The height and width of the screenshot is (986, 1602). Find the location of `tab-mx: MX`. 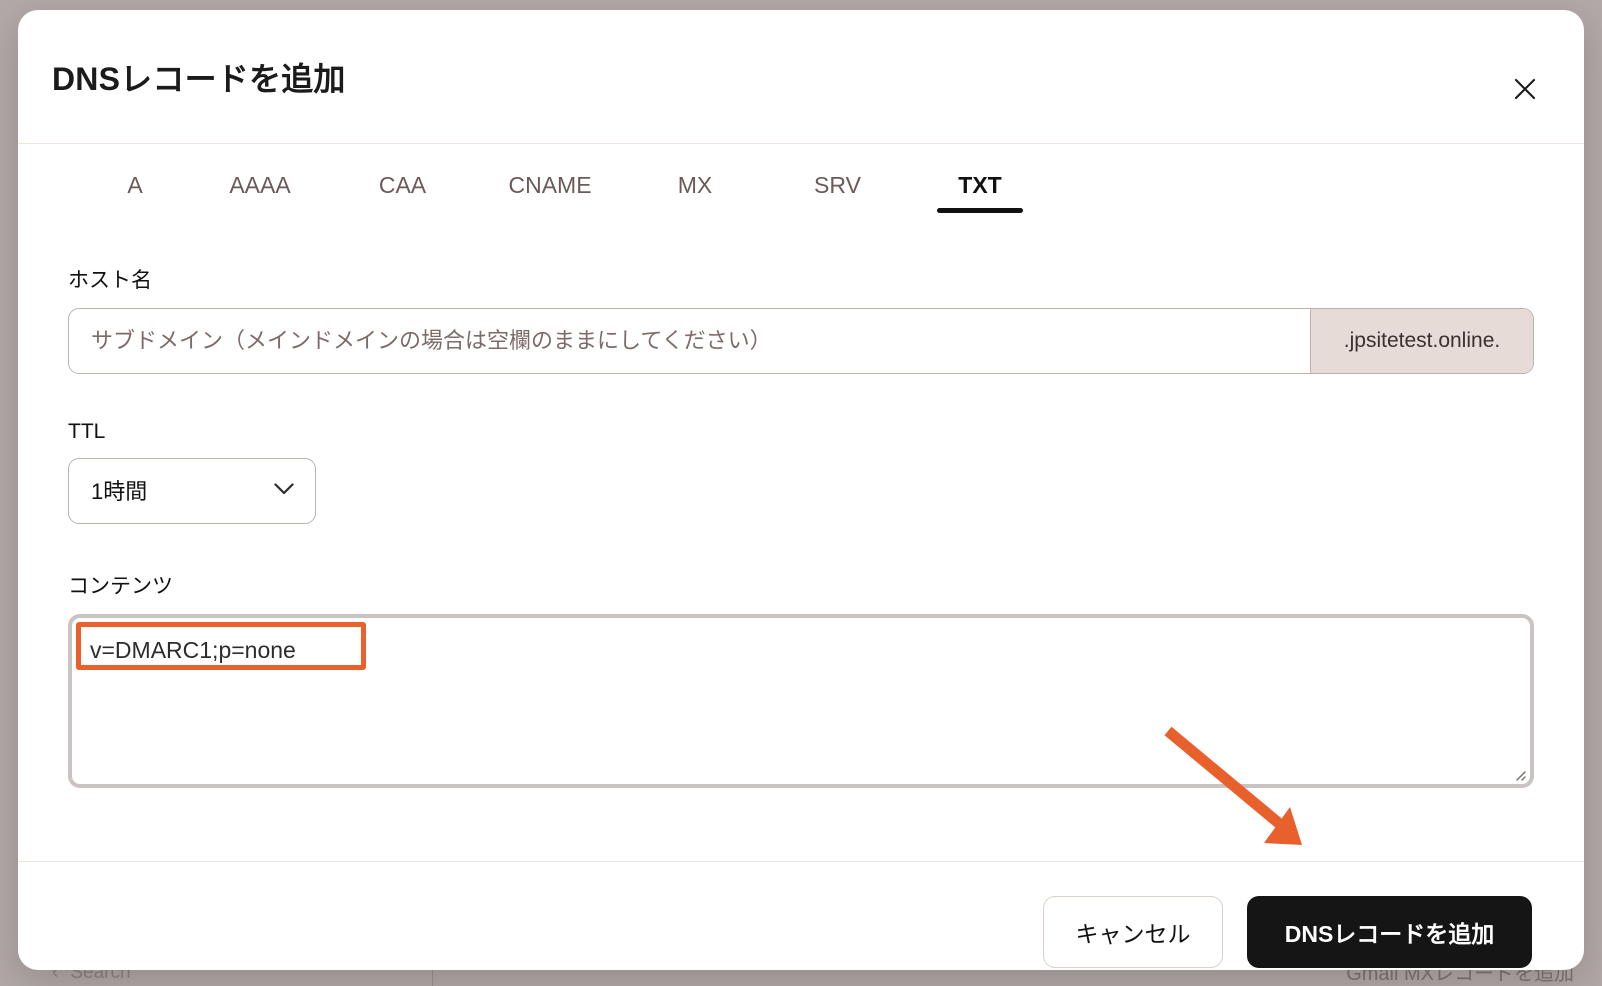

tab-mx: MX is located at coordinates (695, 171).